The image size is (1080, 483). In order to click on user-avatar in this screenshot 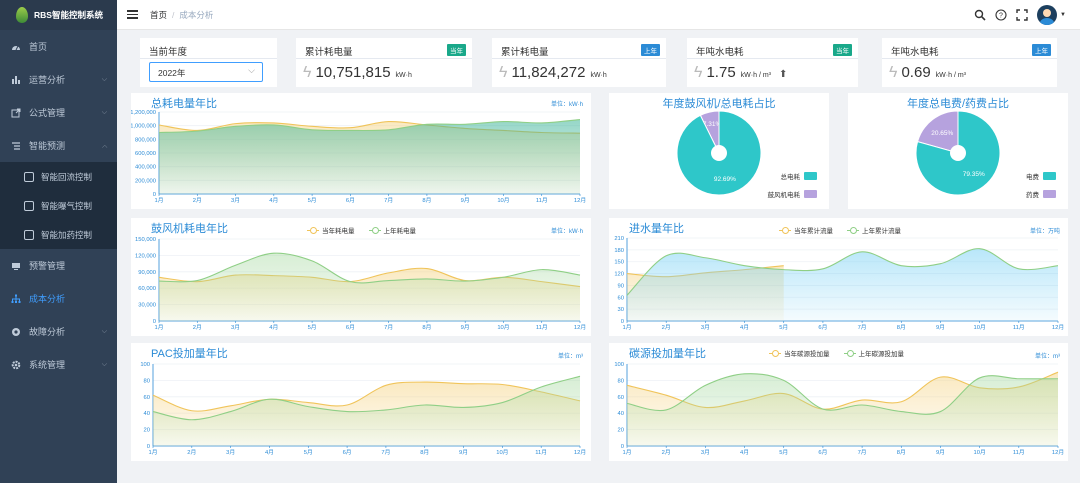, I will do `click(1047, 15)`.